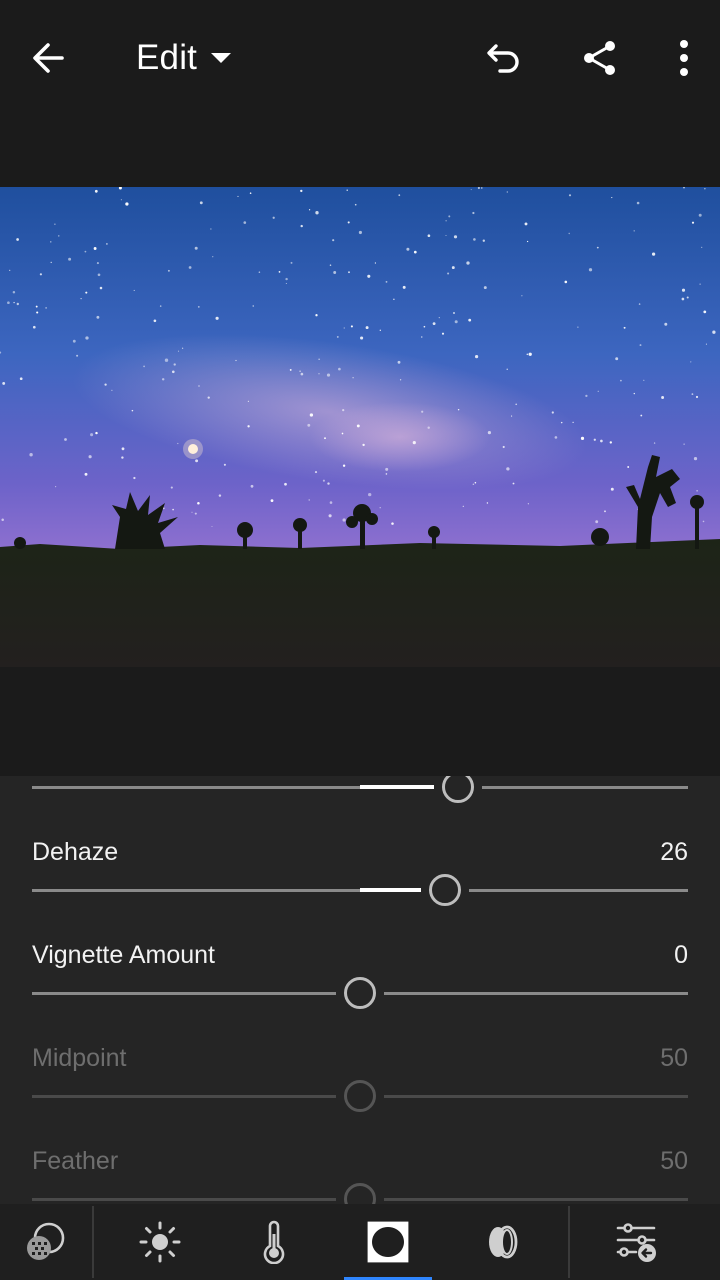 The image size is (720, 1280). I want to click on feather-slider-track, so click(360, 1193).